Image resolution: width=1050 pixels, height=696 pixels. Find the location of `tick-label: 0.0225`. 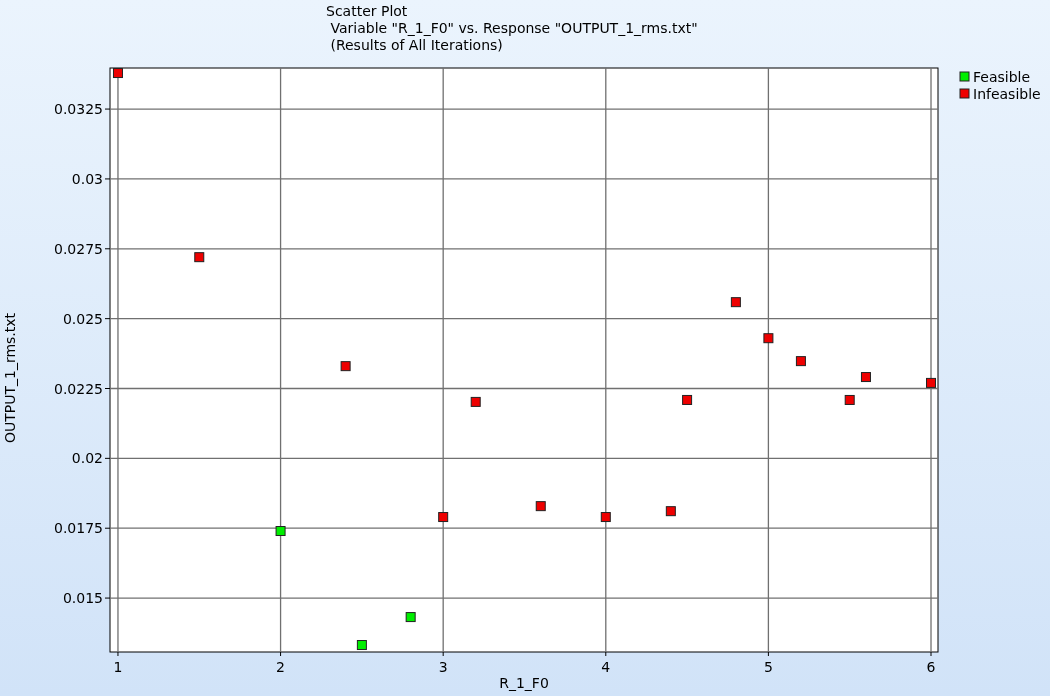

tick-label: 0.0225 is located at coordinates (78, 388).